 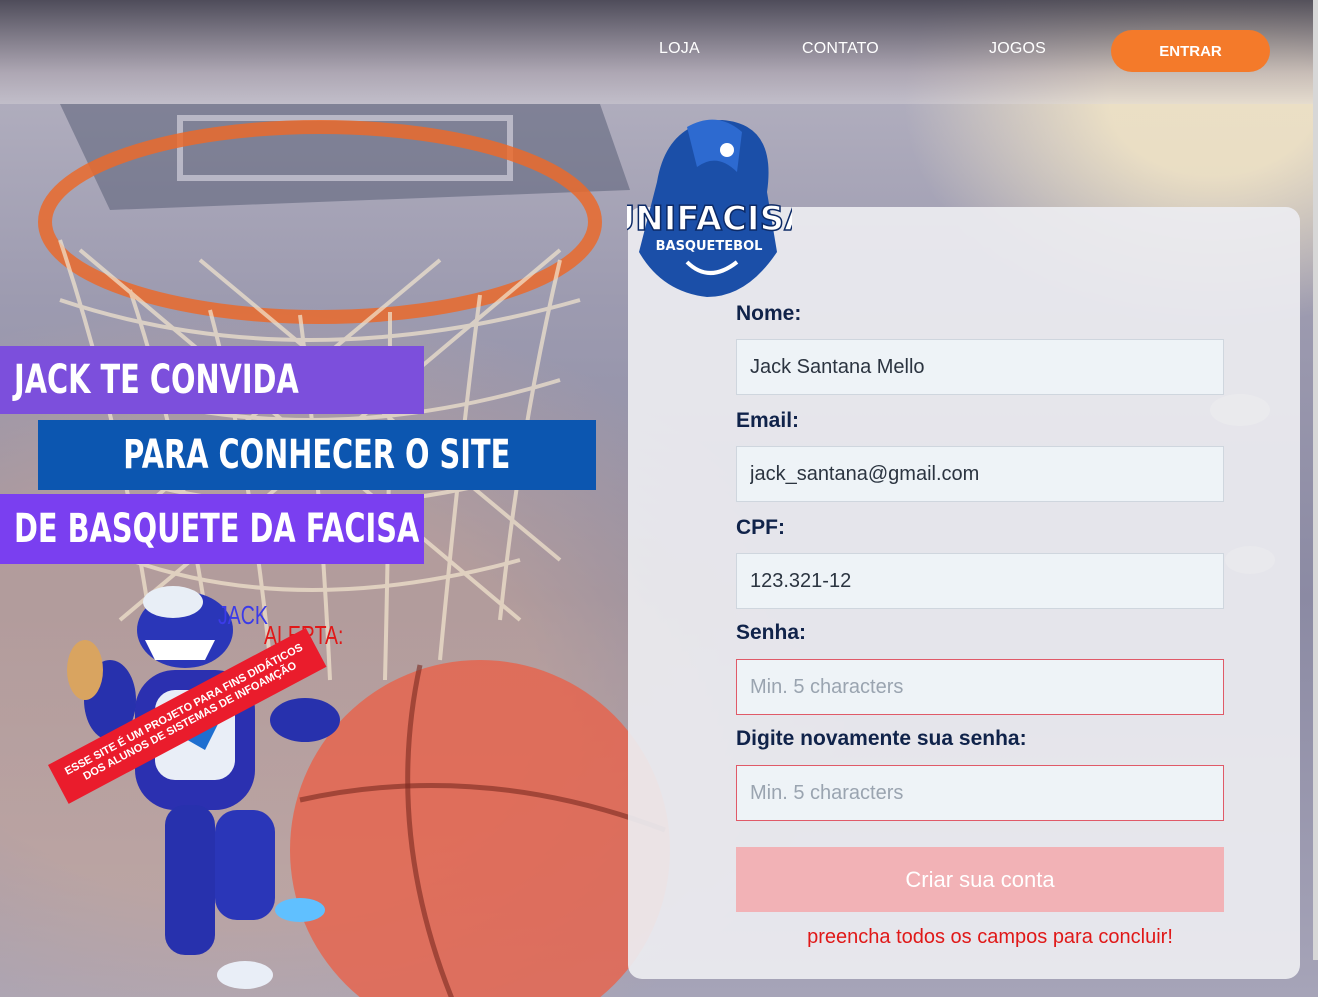 What do you see at coordinates (771, 632) in the screenshot?
I see `password-label: Senha:` at bounding box center [771, 632].